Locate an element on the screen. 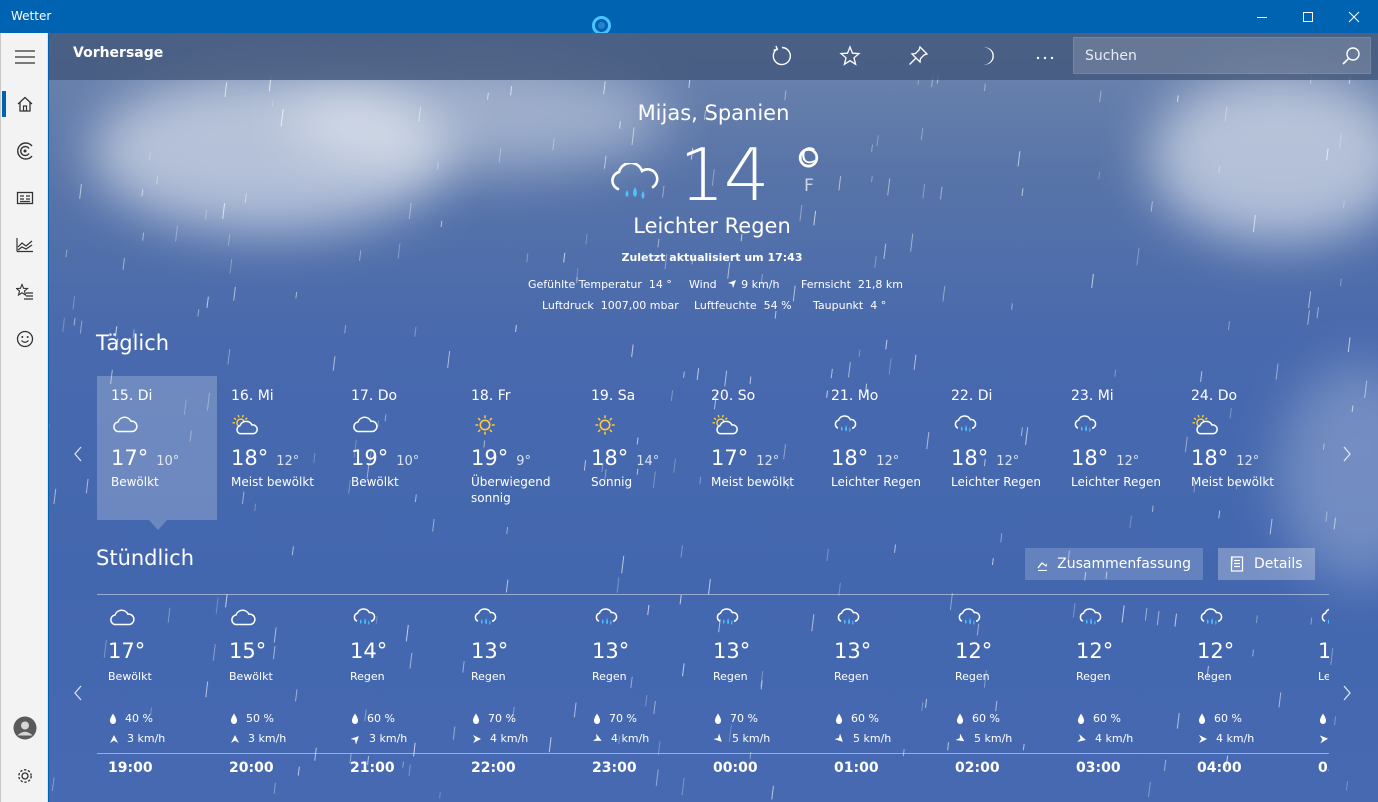  hour-column: 14° Regen 60 % 3 km/h 21:00 is located at coordinates (399, 695).